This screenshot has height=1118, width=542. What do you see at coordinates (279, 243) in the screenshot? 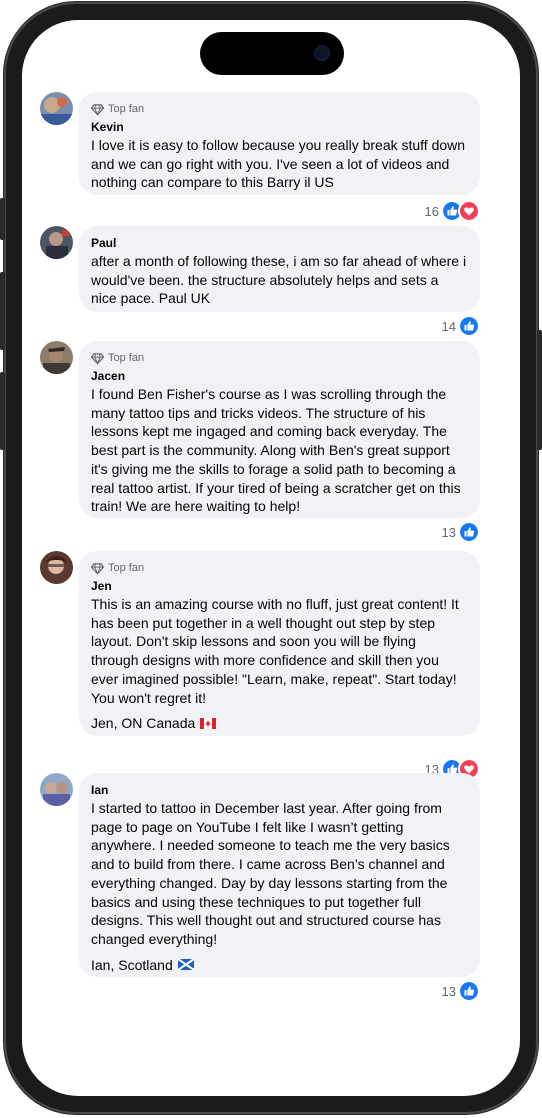
I see `commenter-name: Paul` at bounding box center [279, 243].